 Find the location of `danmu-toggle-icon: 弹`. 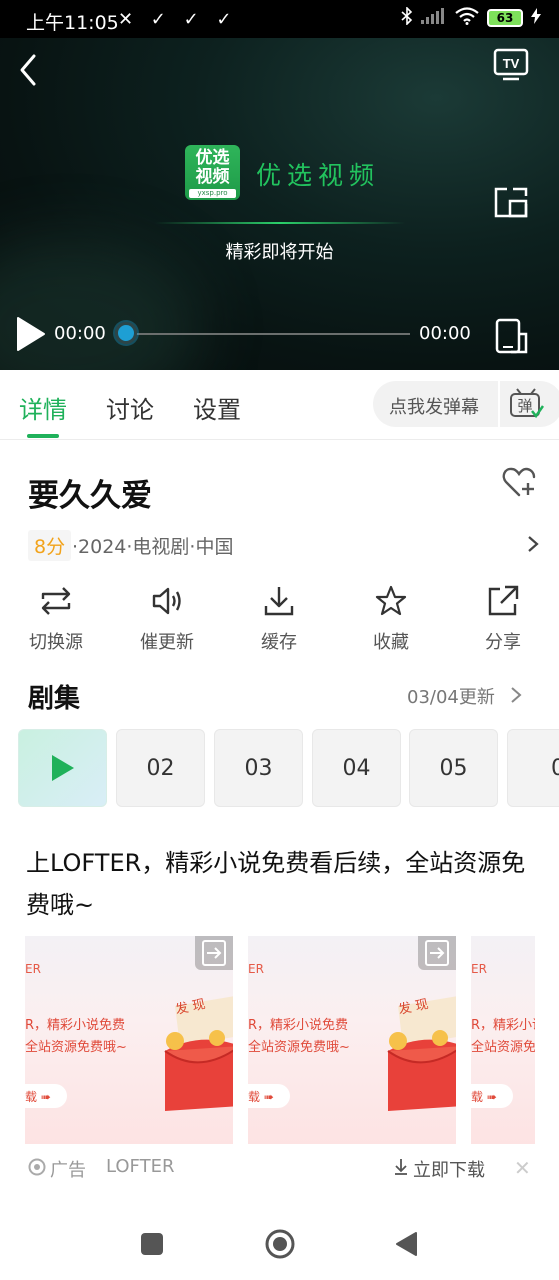

danmu-toggle-icon: 弹 is located at coordinates (526, 404).